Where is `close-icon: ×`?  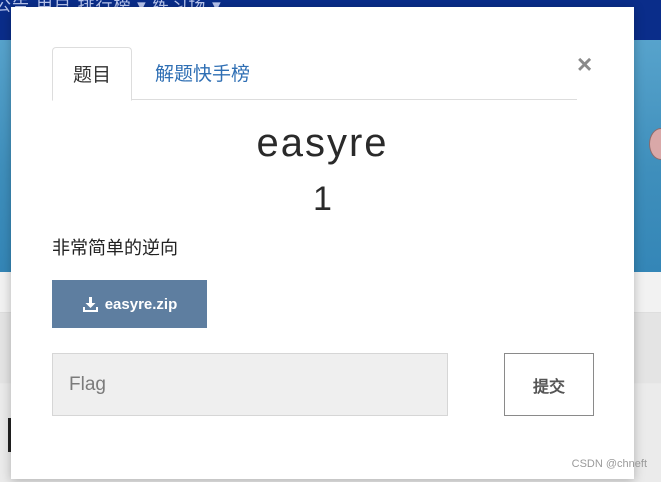 close-icon: × is located at coordinates (584, 64).